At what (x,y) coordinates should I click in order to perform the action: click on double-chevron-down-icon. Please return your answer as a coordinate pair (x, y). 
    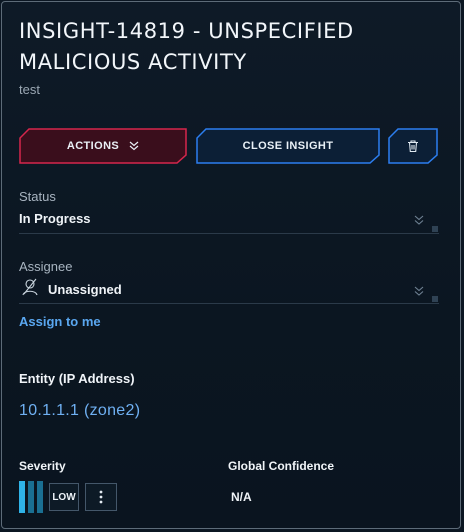
    Looking at the image, I should click on (134, 146).